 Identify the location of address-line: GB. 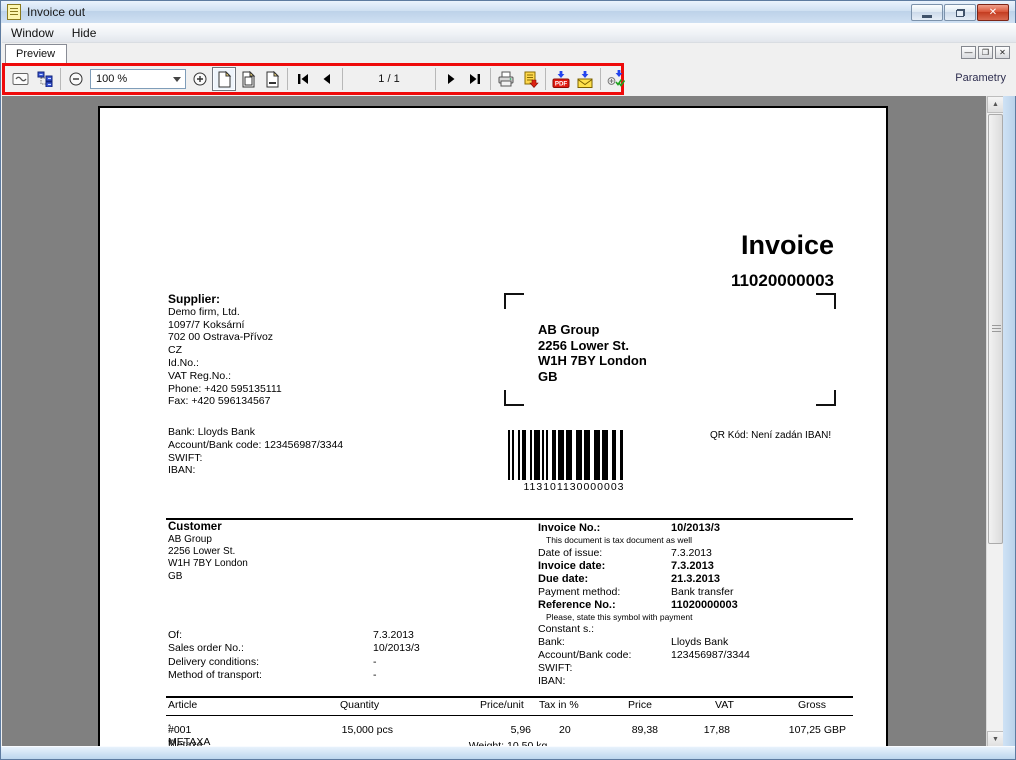
(548, 376).